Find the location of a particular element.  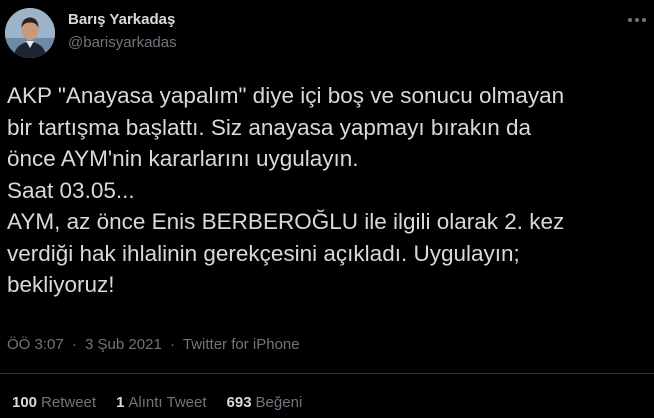

author-display-name: Barış Yarkadaş is located at coordinates (121, 19).